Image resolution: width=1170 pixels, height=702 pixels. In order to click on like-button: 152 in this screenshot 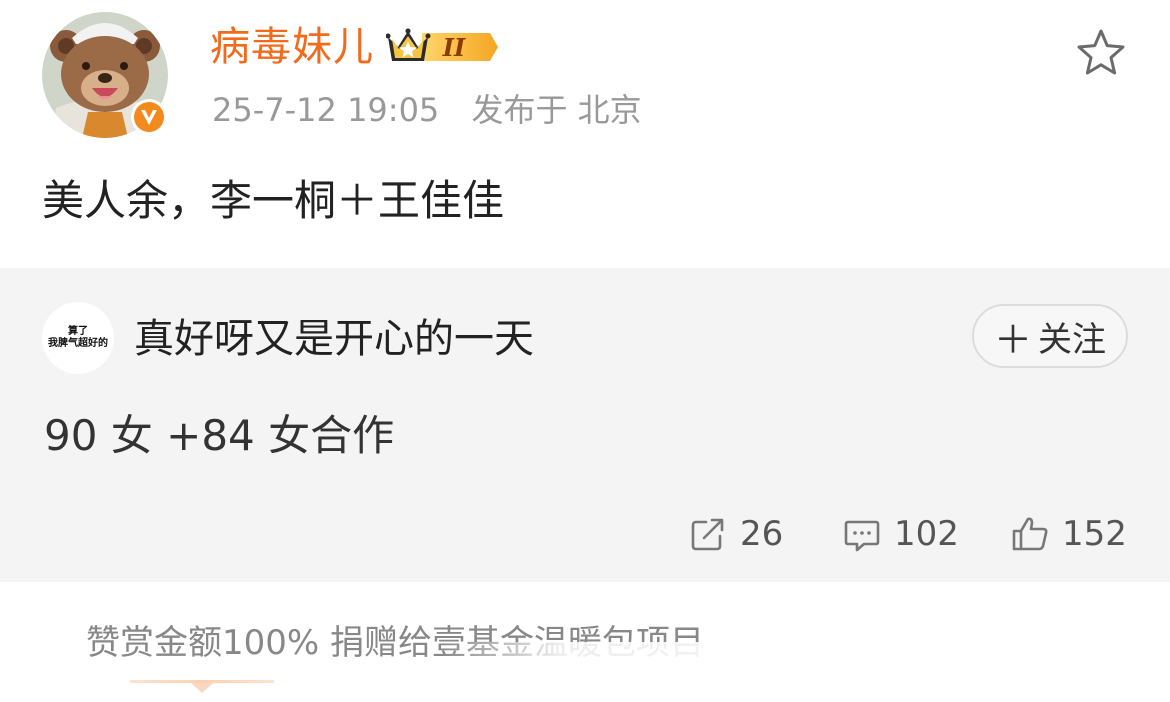, I will do `click(1068, 534)`.